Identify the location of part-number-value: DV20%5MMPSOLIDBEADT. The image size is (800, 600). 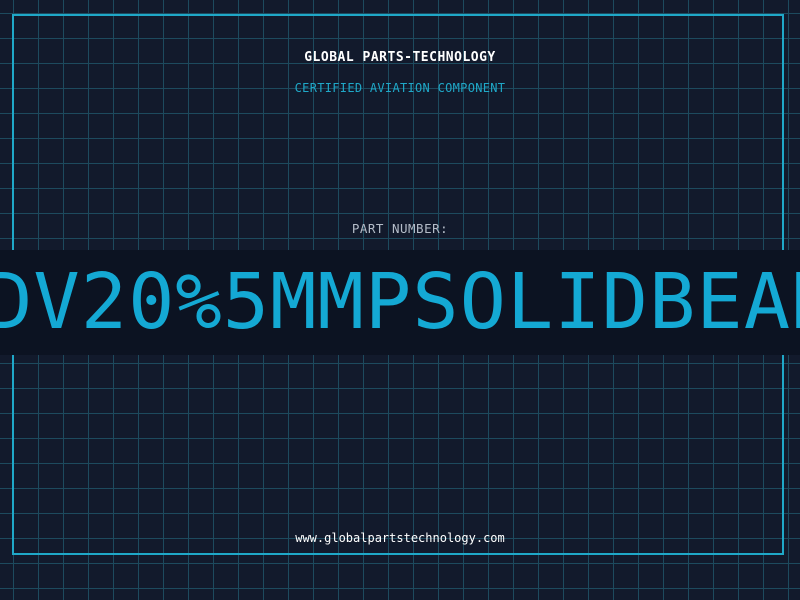
(400, 302).